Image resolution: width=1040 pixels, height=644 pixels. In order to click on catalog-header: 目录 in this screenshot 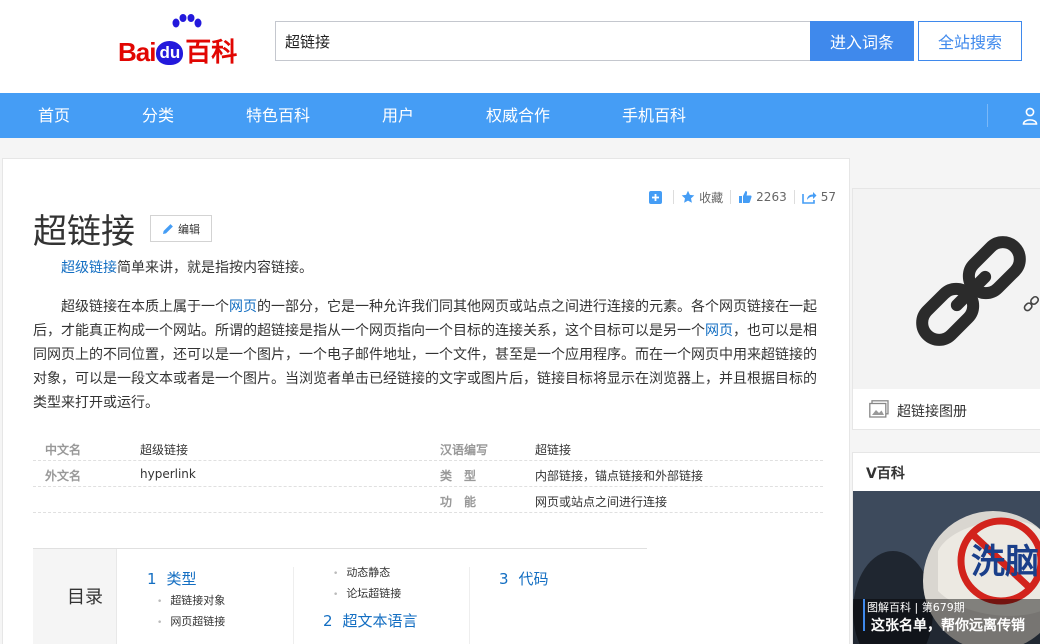, I will do `click(75, 596)`.